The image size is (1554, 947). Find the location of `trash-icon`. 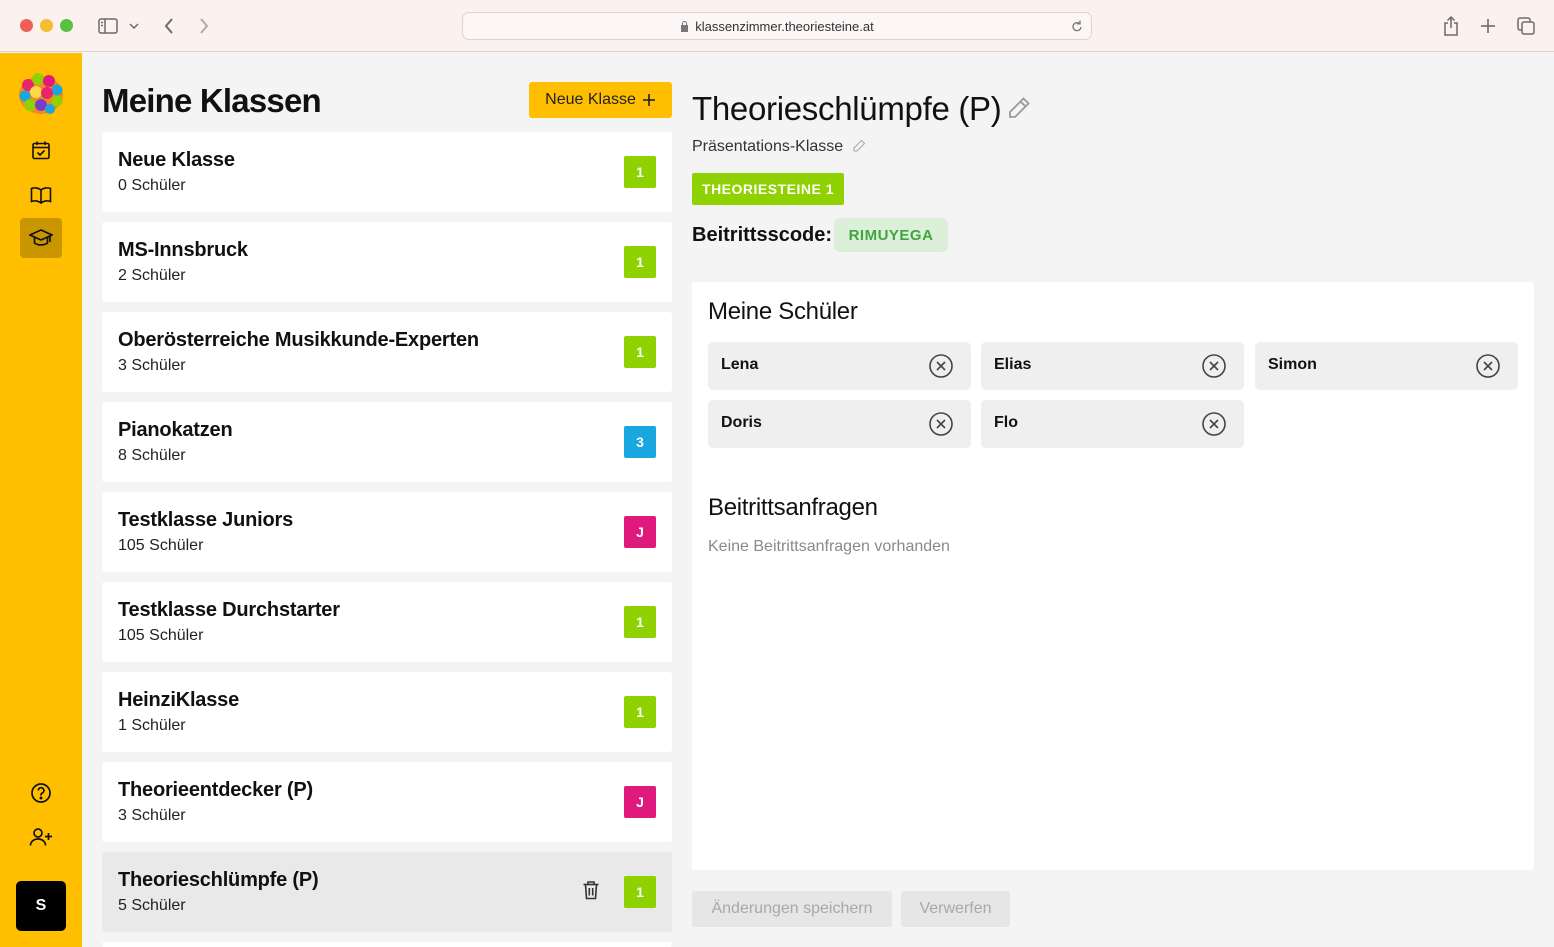

trash-icon is located at coordinates (592, 891).